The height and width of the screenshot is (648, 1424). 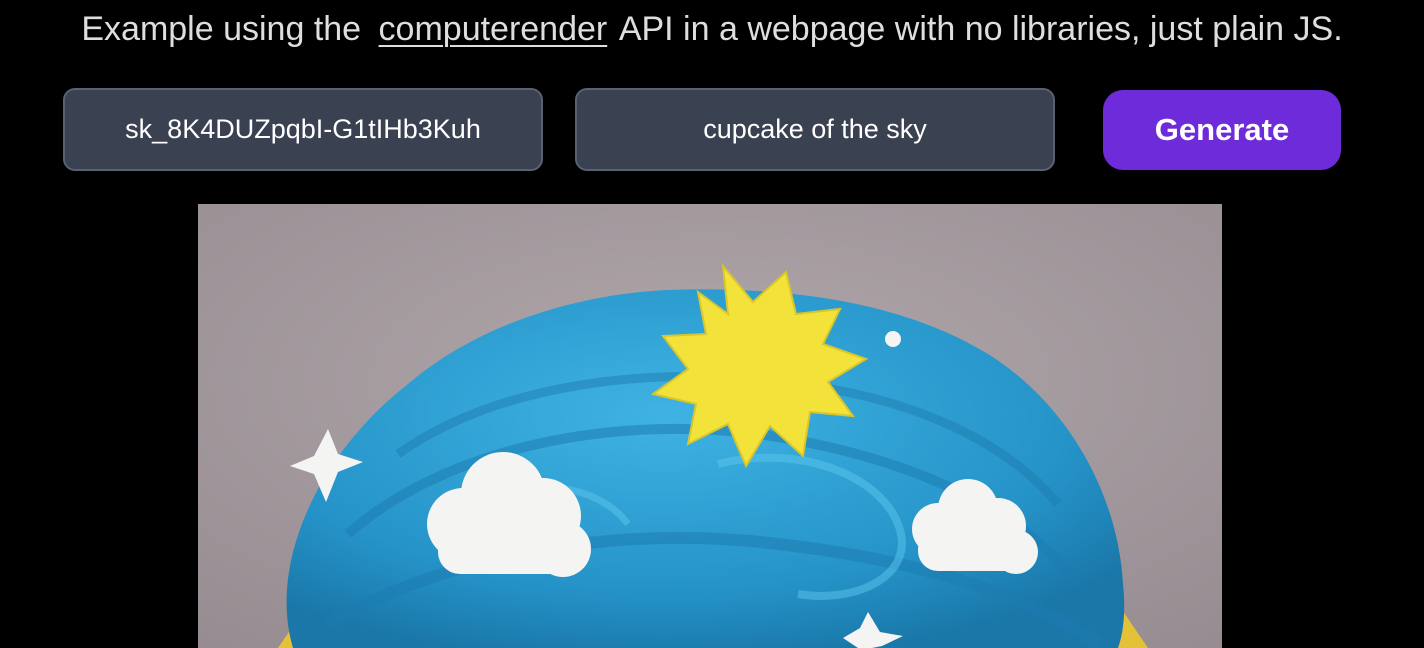 I want to click on api-key-input, so click(x=303, y=129).